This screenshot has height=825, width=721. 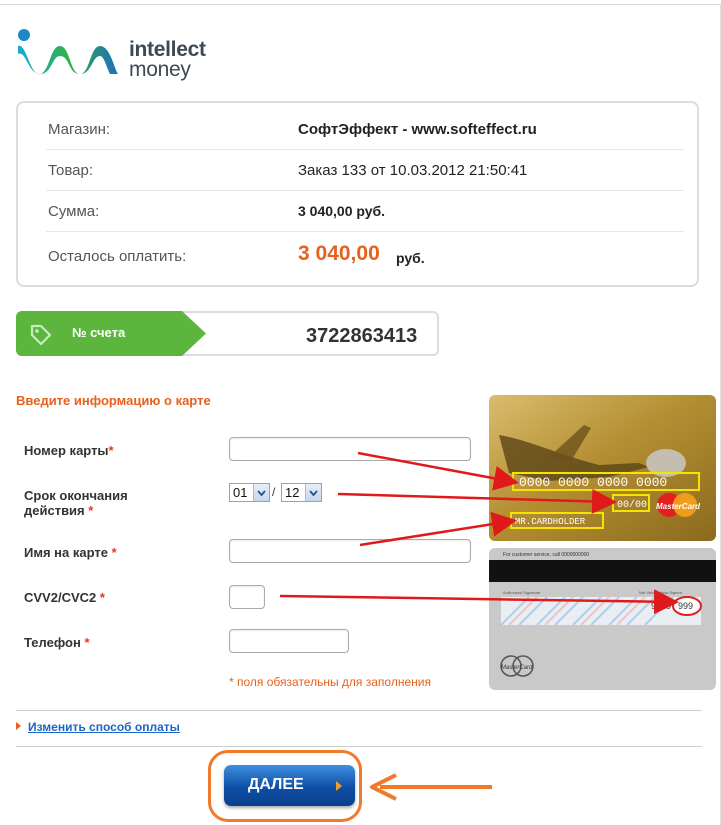 I want to click on name-on-card-label-text: Имя на карте, so click(x=66, y=552).